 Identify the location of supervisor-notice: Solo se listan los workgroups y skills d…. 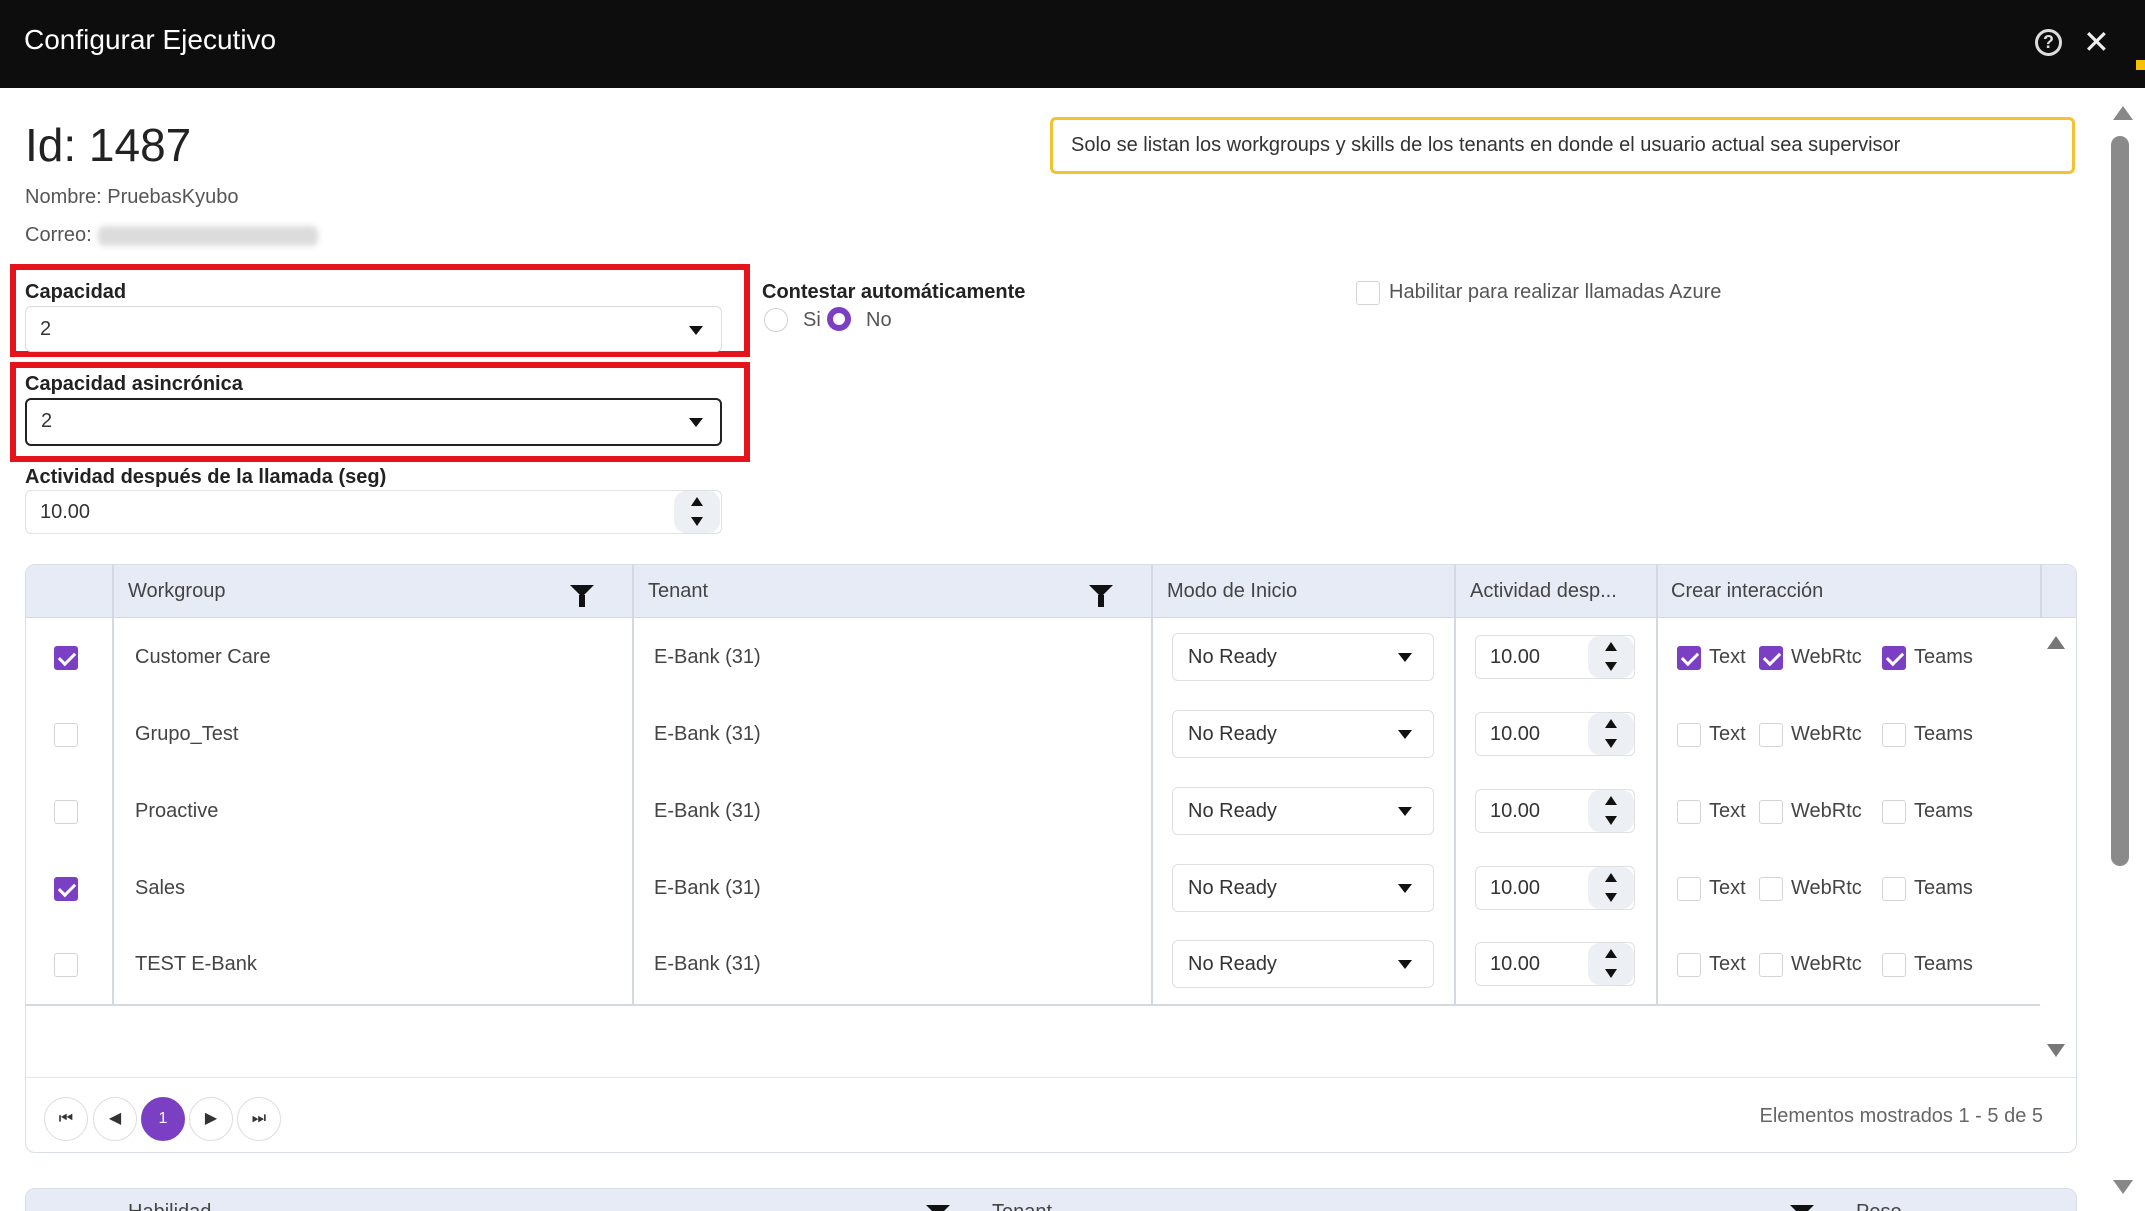
(1562, 145).